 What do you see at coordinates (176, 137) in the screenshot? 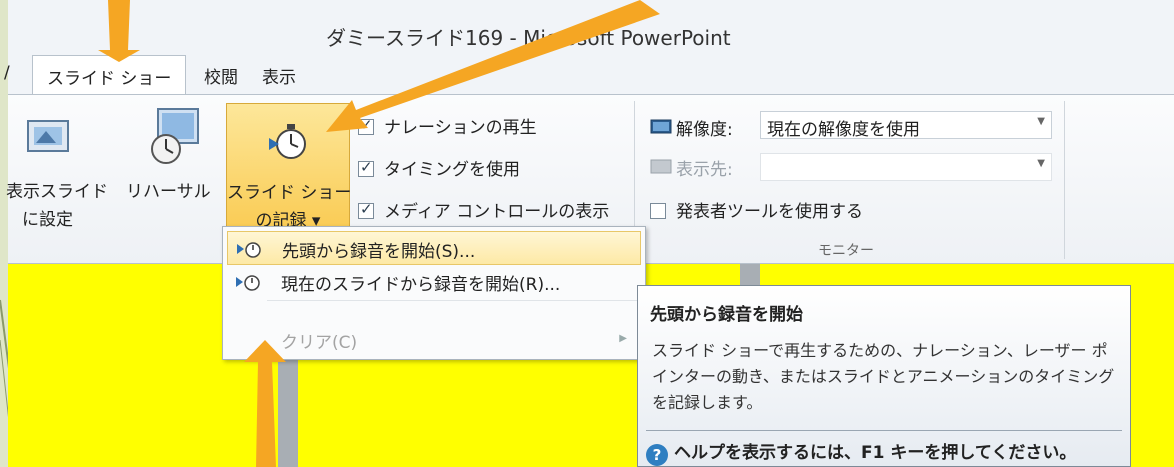
I see `rehearsal-icon` at bounding box center [176, 137].